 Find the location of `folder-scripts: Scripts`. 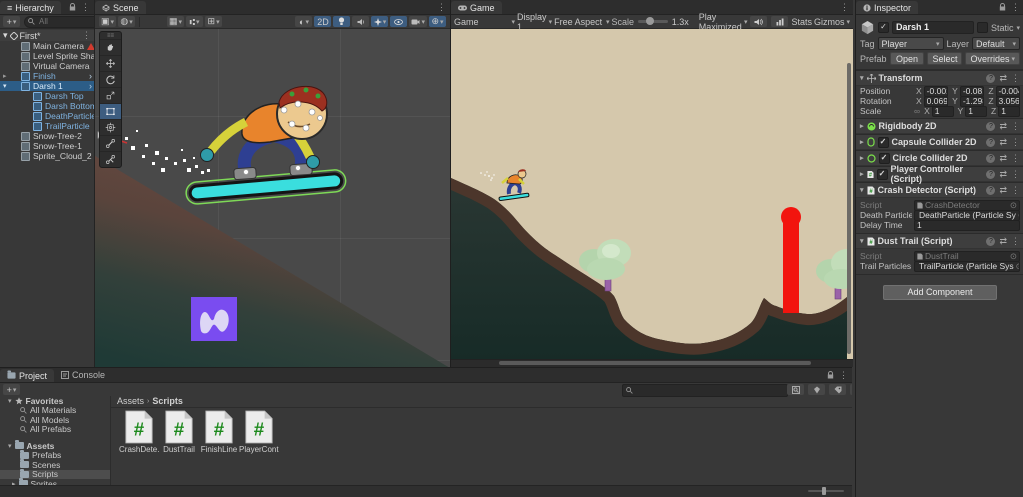

folder-scripts: Scripts is located at coordinates (55, 473).